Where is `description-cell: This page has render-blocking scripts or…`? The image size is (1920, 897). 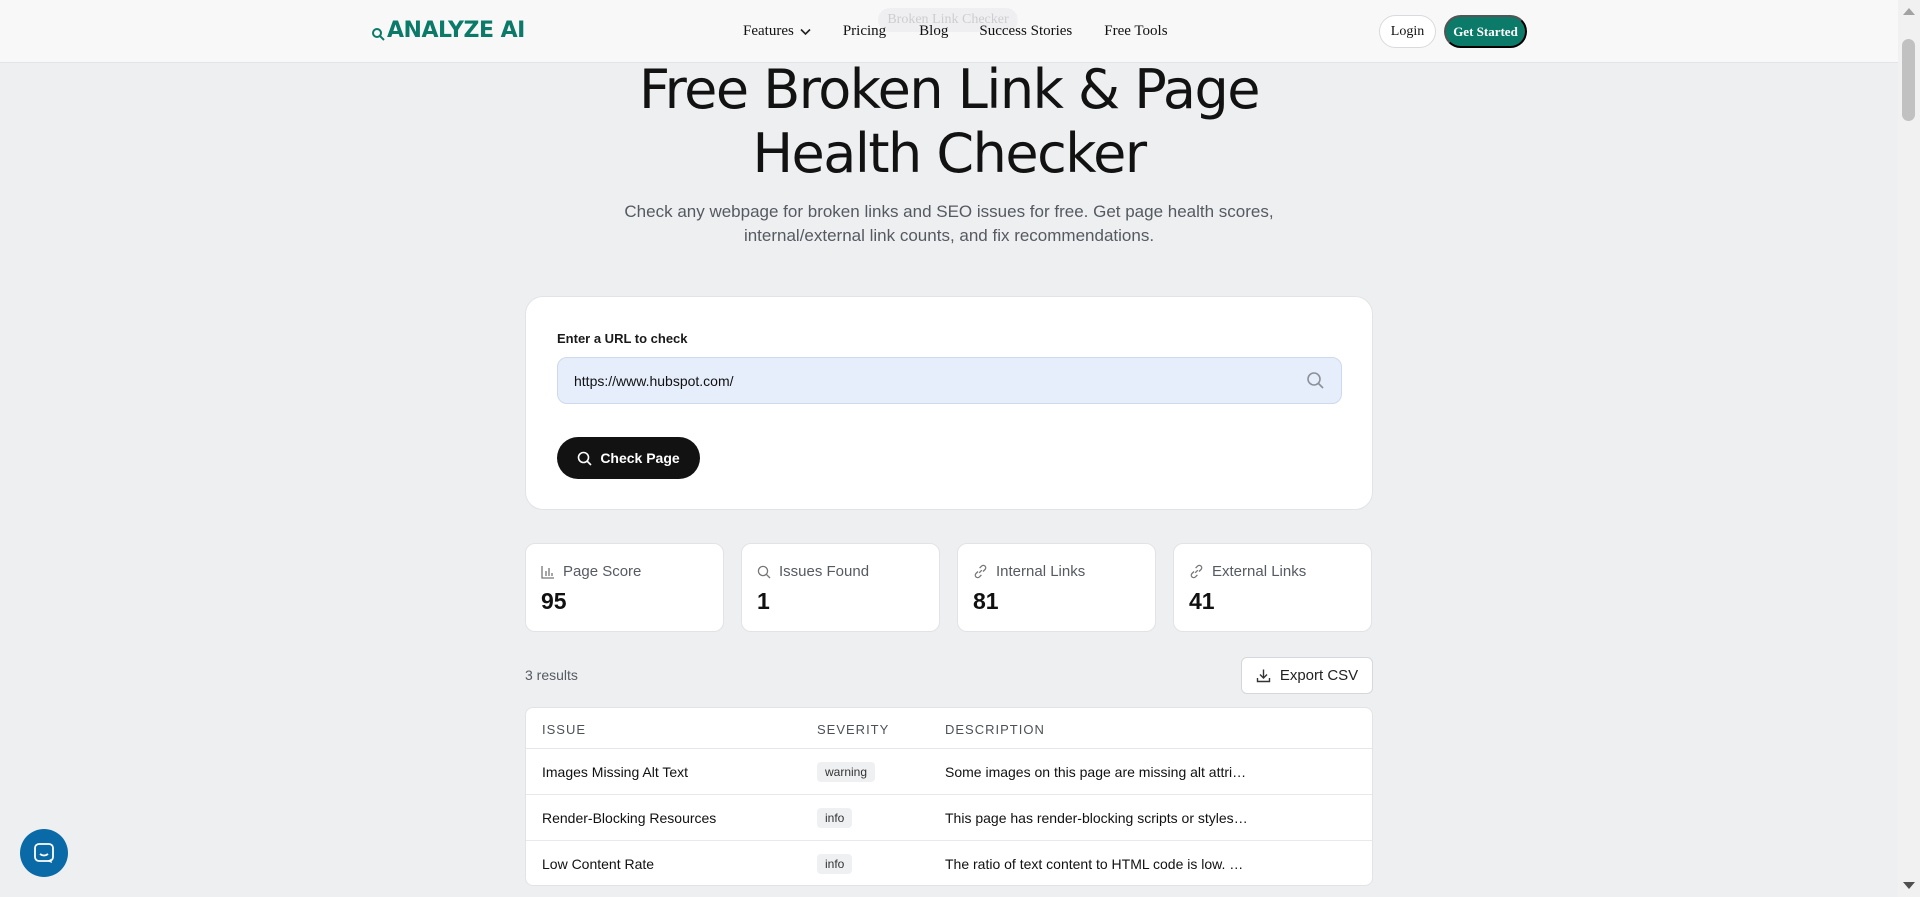
description-cell: This page has render-blocking scripts or… is located at coordinates (1096, 818).